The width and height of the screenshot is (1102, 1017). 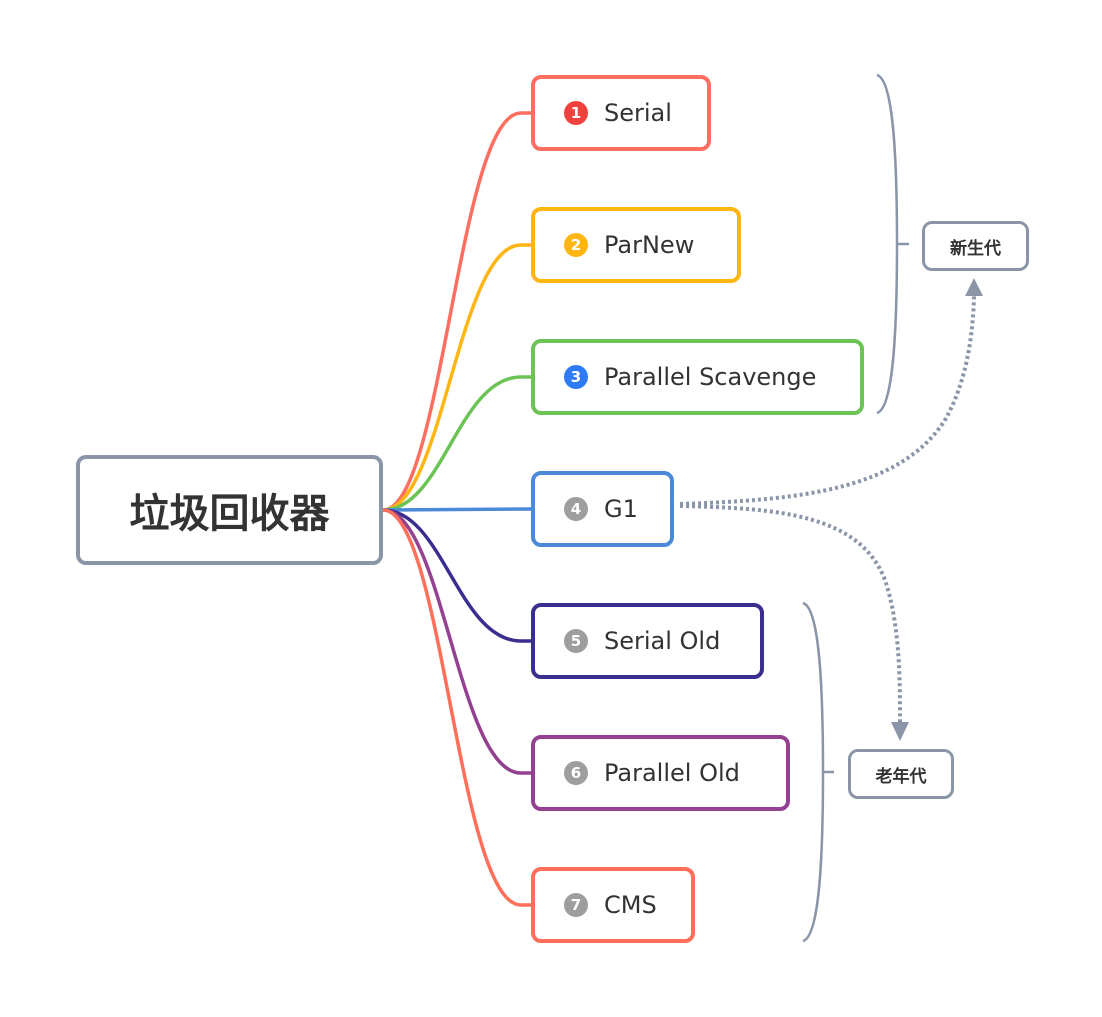 What do you see at coordinates (576, 113) in the screenshot?
I see `priority-1-icon: 1` at bounding box center [576, 113].